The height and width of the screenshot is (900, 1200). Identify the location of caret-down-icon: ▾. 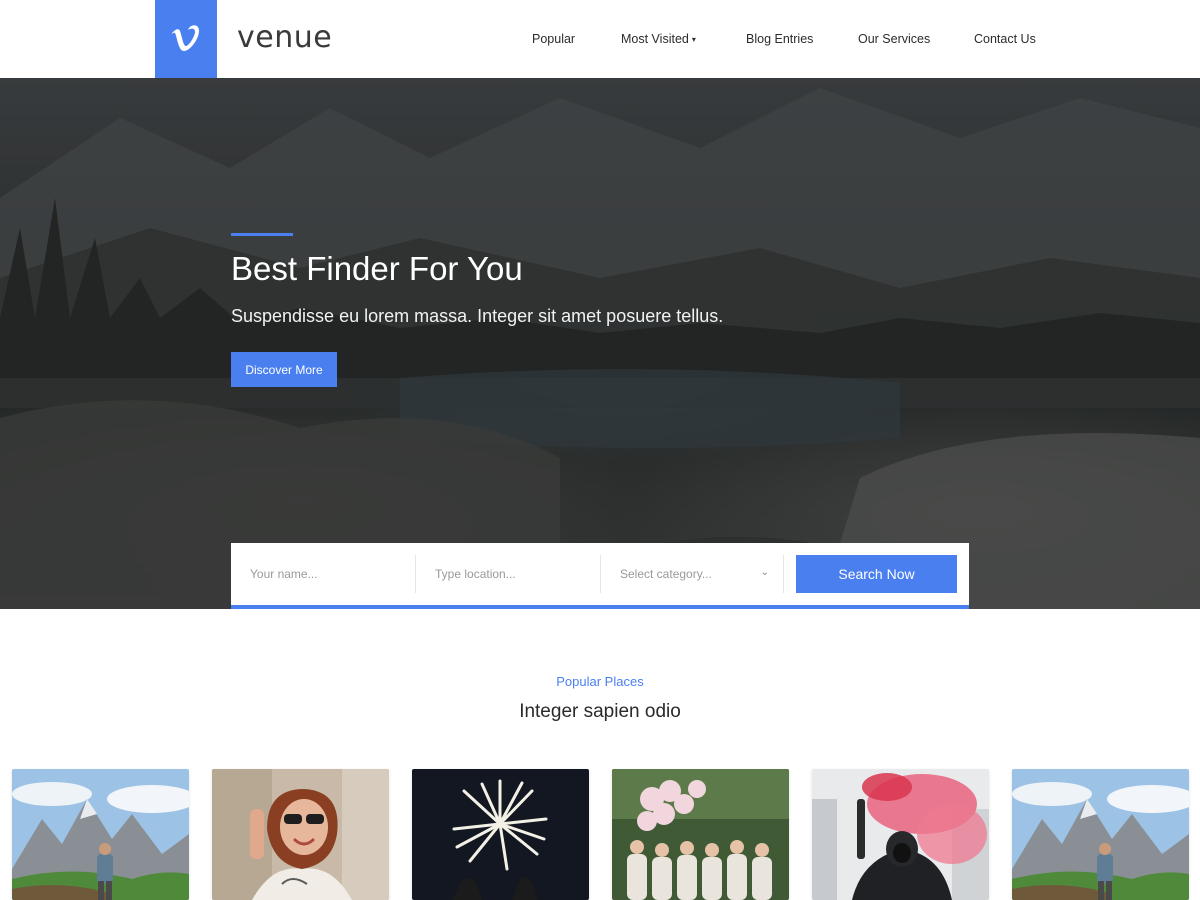
(693, 39).